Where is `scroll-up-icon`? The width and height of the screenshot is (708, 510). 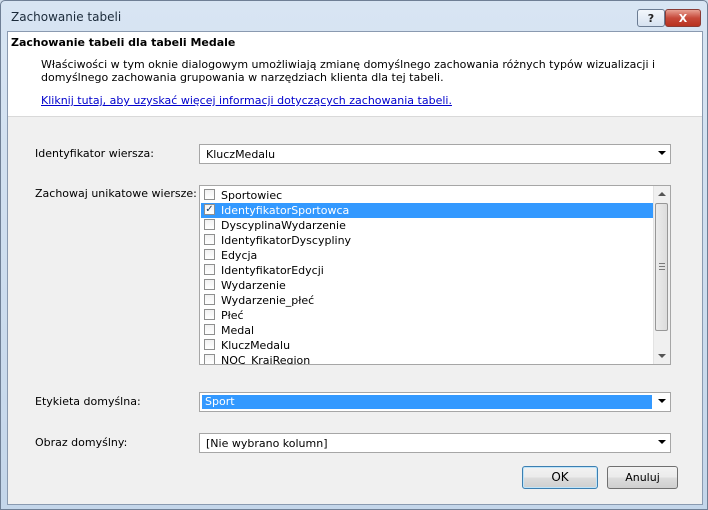 scroll-up-icon is located at coordinates (662, 194).